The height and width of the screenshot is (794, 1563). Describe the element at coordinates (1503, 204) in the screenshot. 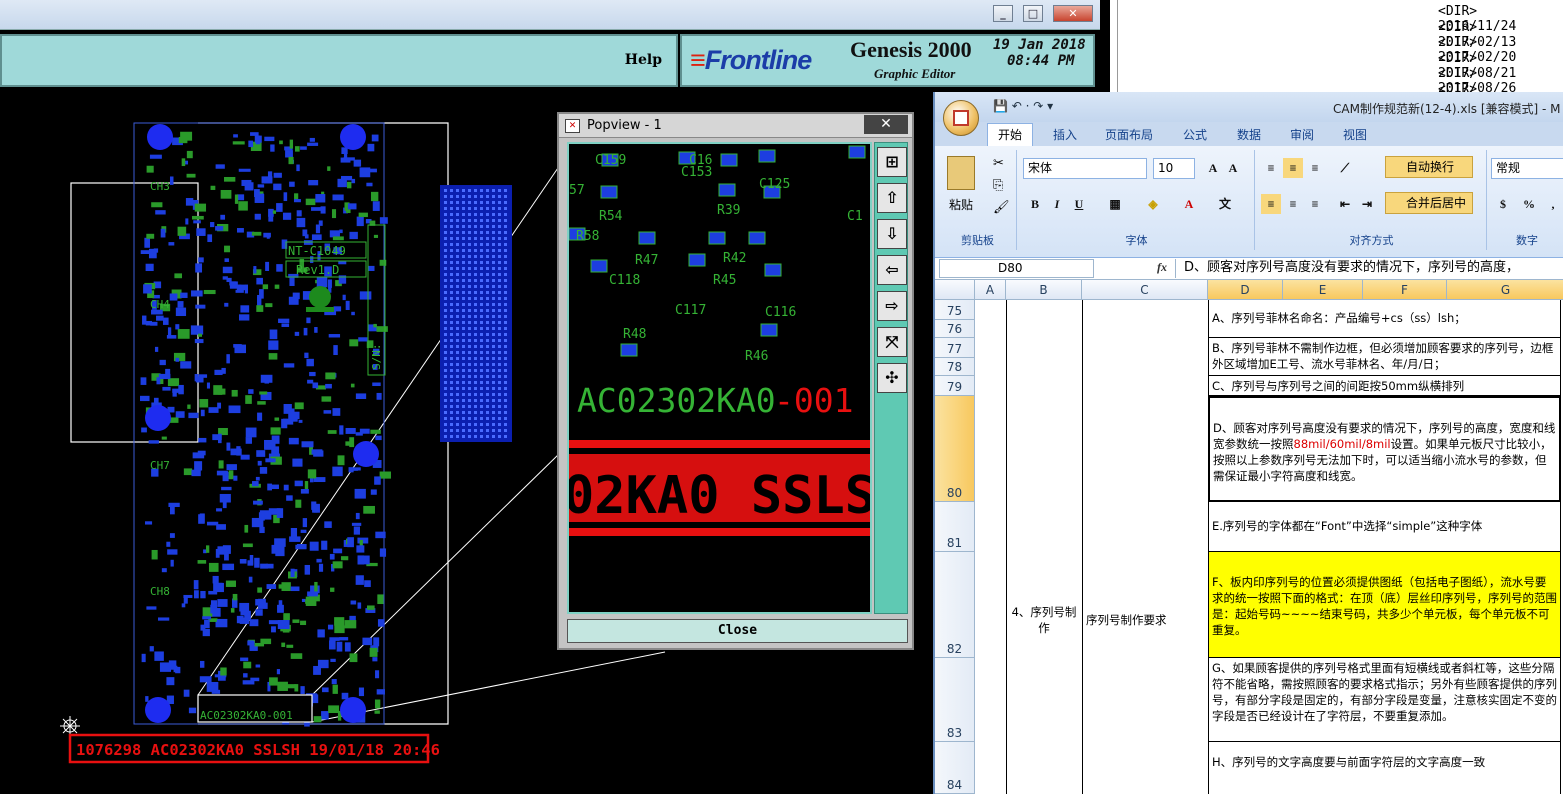

I see `currency-icon: $` at that location.